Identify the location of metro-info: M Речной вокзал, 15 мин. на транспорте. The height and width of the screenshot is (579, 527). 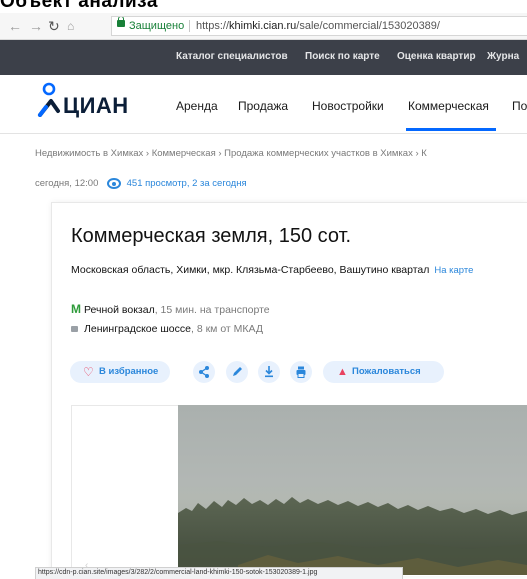
(170, 309).